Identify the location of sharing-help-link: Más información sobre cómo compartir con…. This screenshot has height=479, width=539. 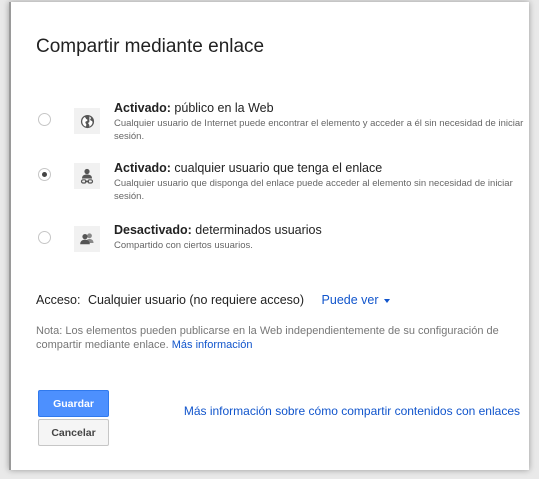
(350, 411).